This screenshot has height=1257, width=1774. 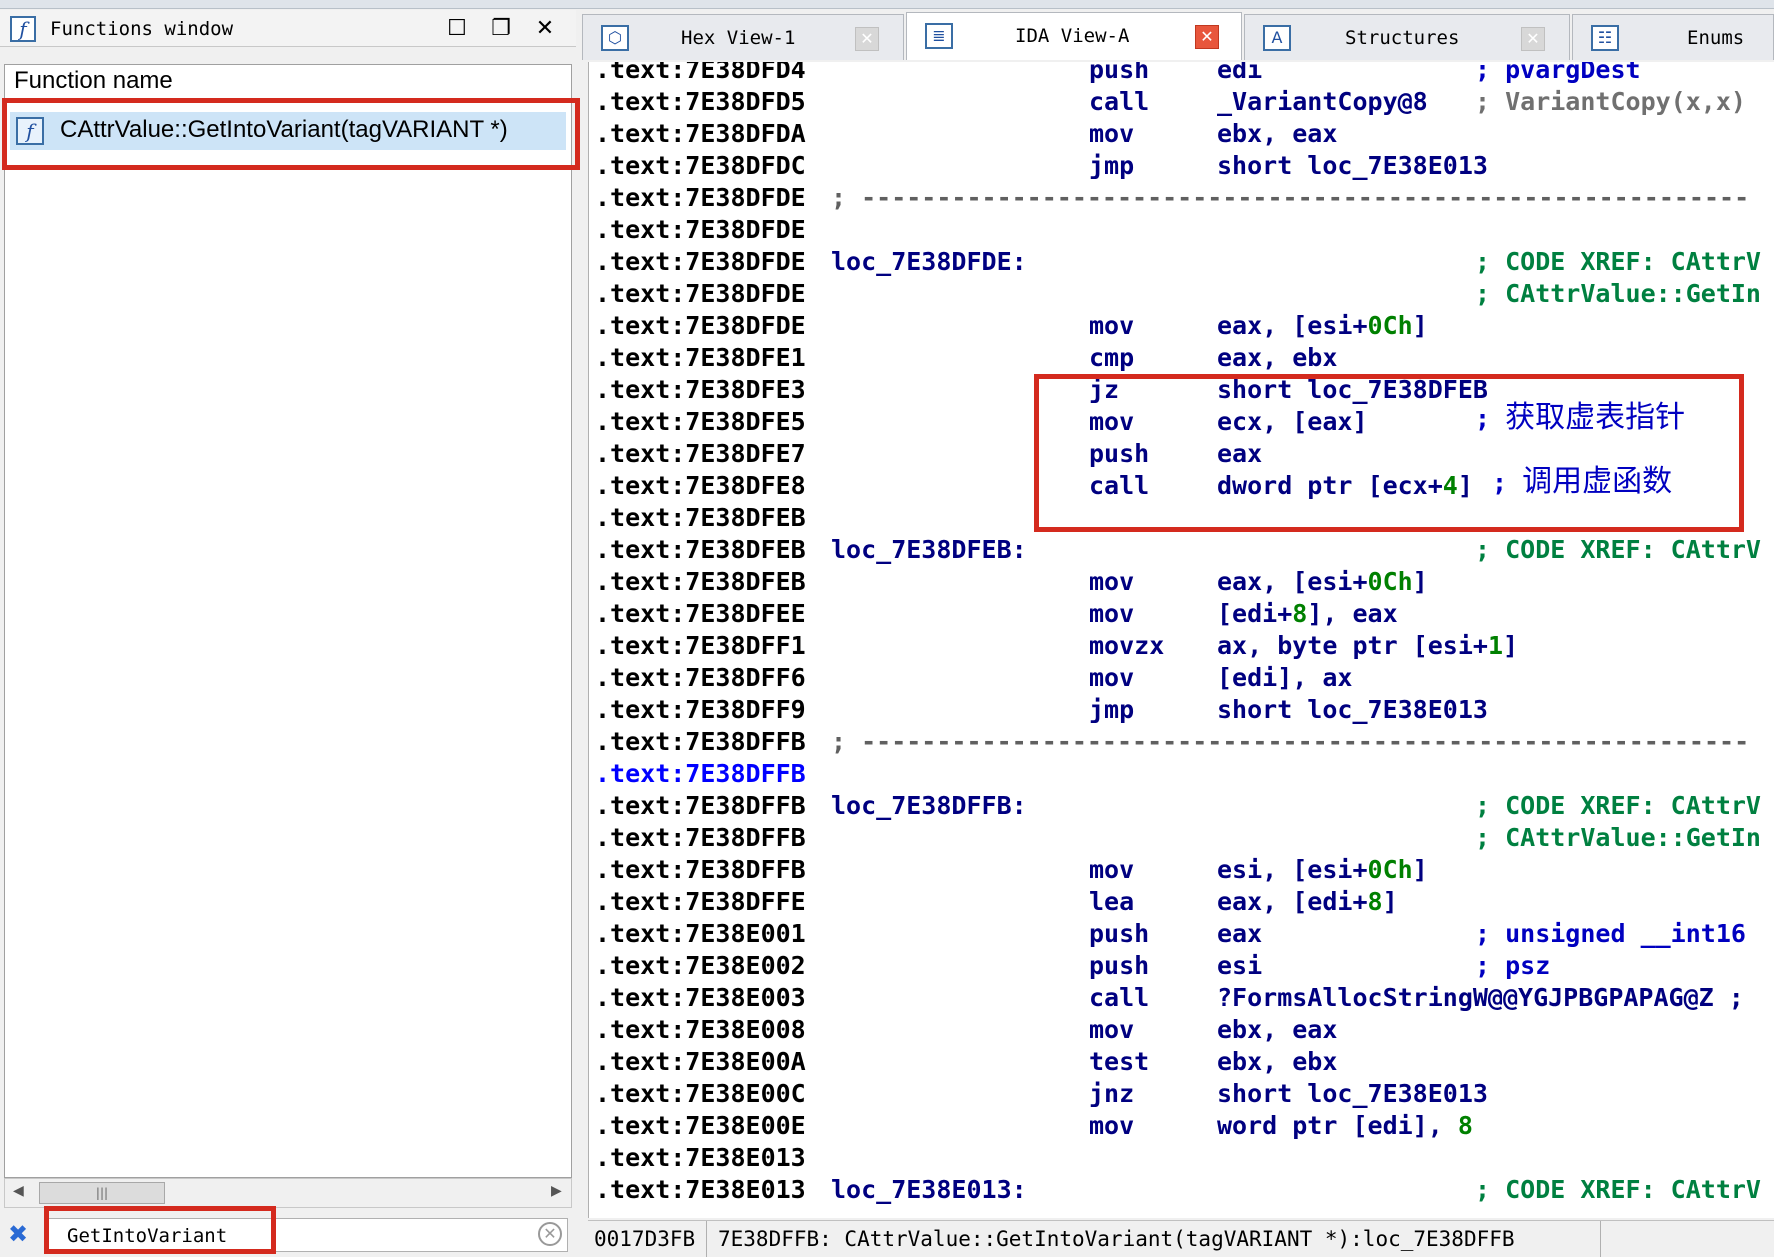 What do you see at coordinates (102, 1193) in the screenshot?
I see `scrollbar-thumb: |||` at bounding box center [102, 1193].